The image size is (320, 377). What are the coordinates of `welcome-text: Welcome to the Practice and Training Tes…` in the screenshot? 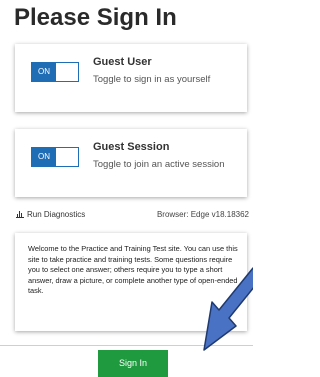 It's located at (133, 270).